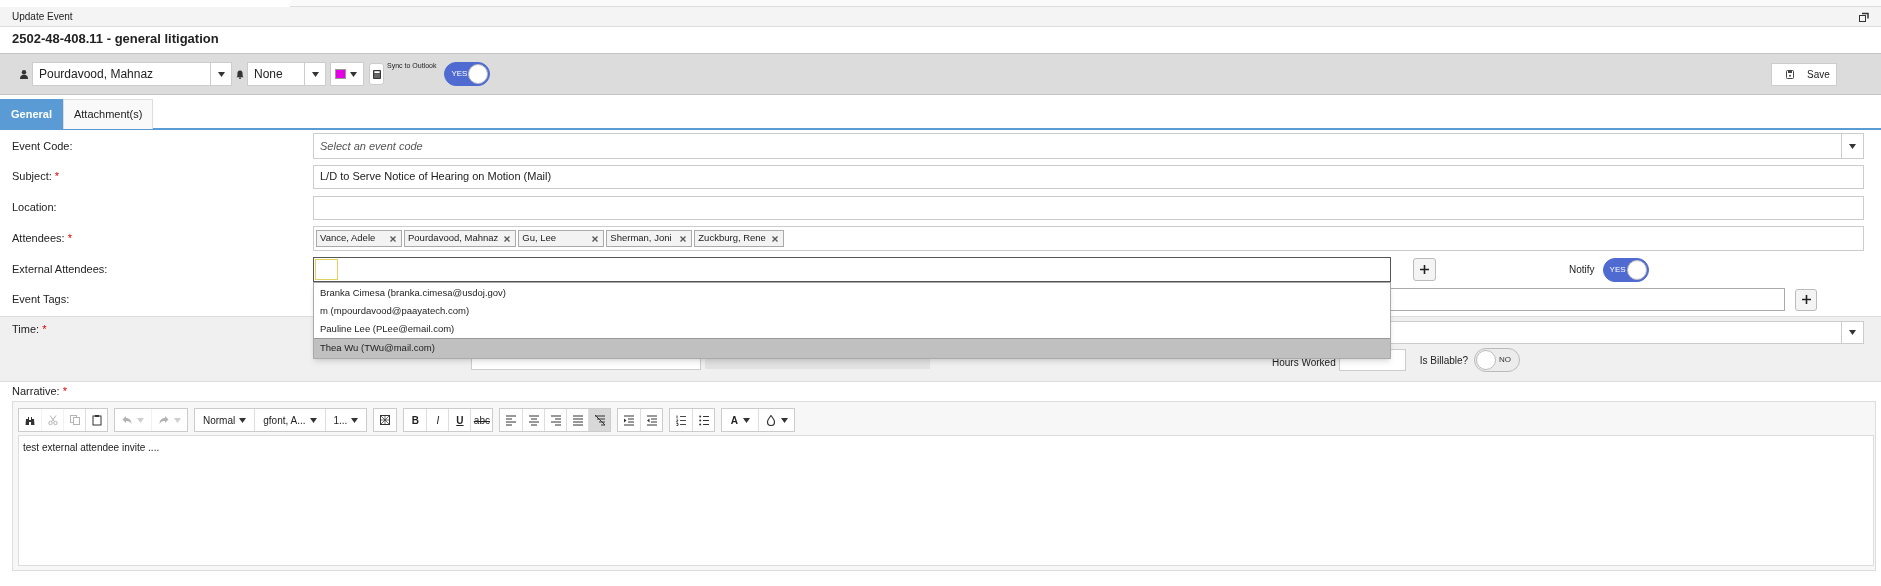 The image size is (1881, 586). I want to click on toggle-label: NO, so click(1505, 360).